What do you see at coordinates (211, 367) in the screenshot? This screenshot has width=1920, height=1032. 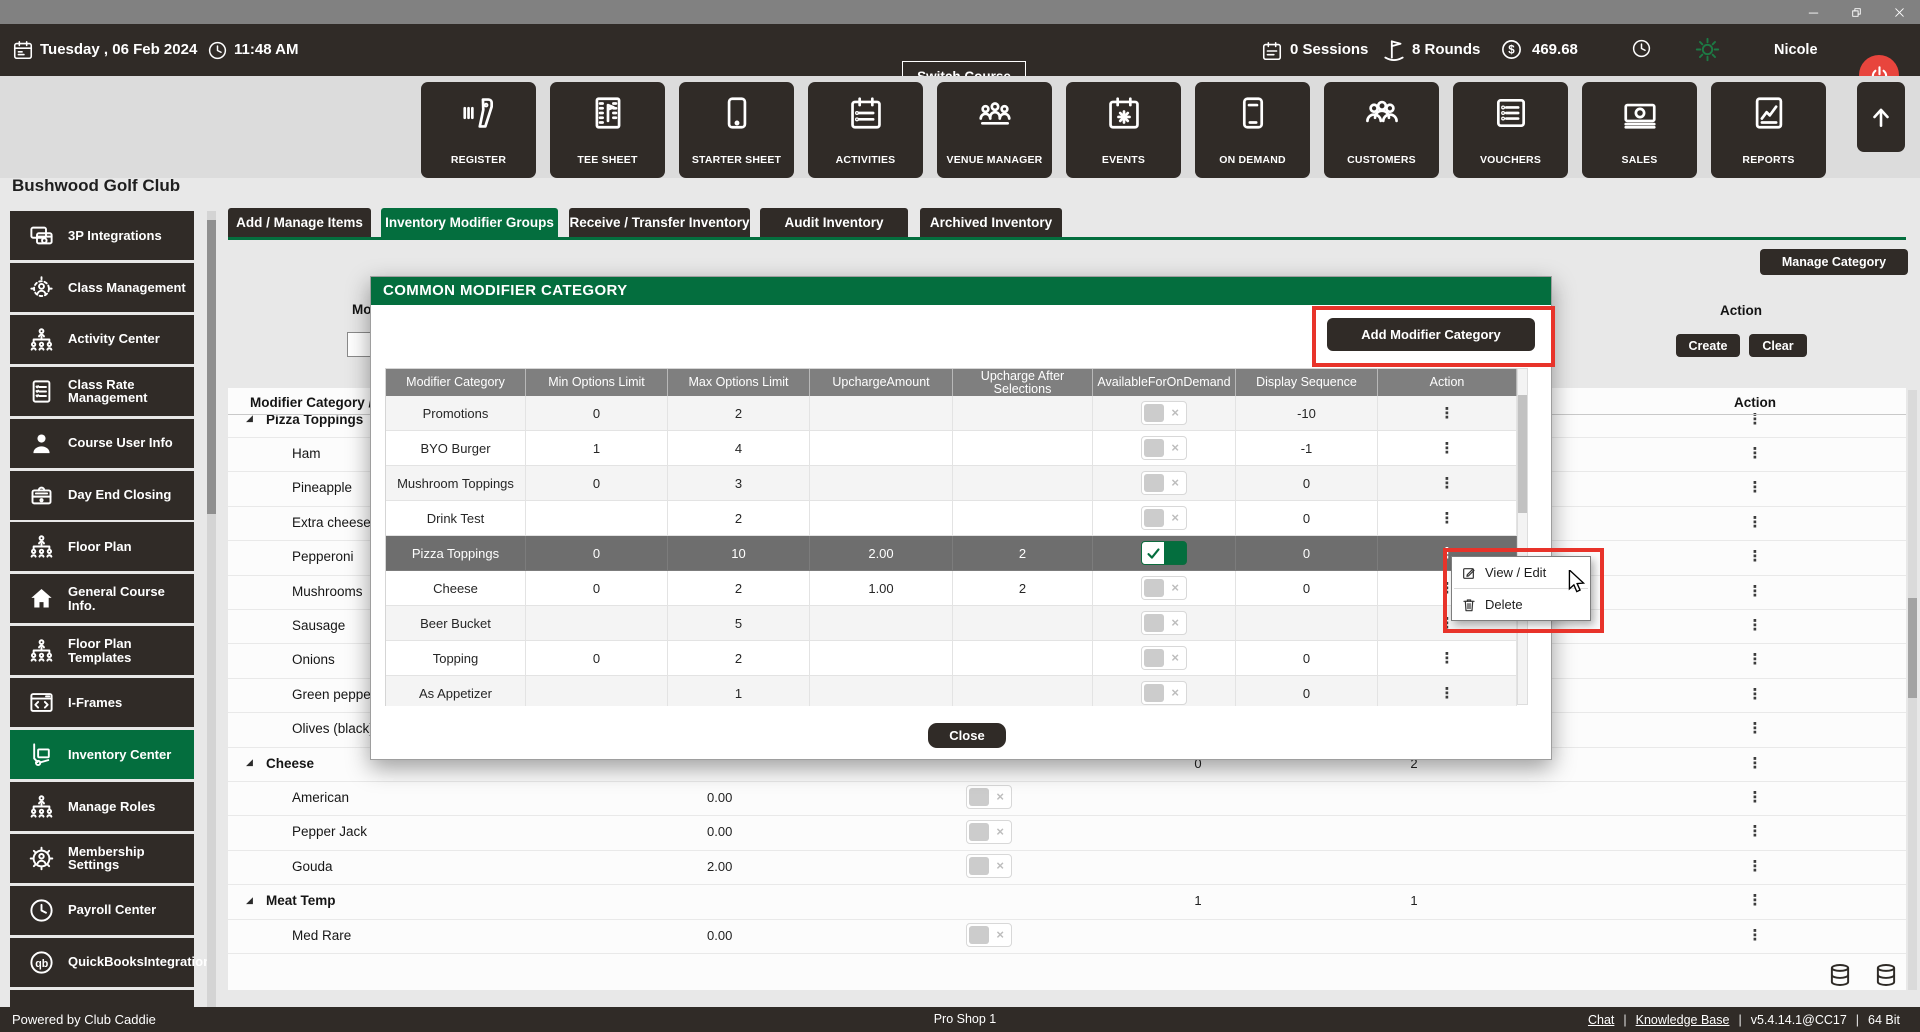 I see `sidebar-scrollbar-thumb` at bounding box center [211, 367].